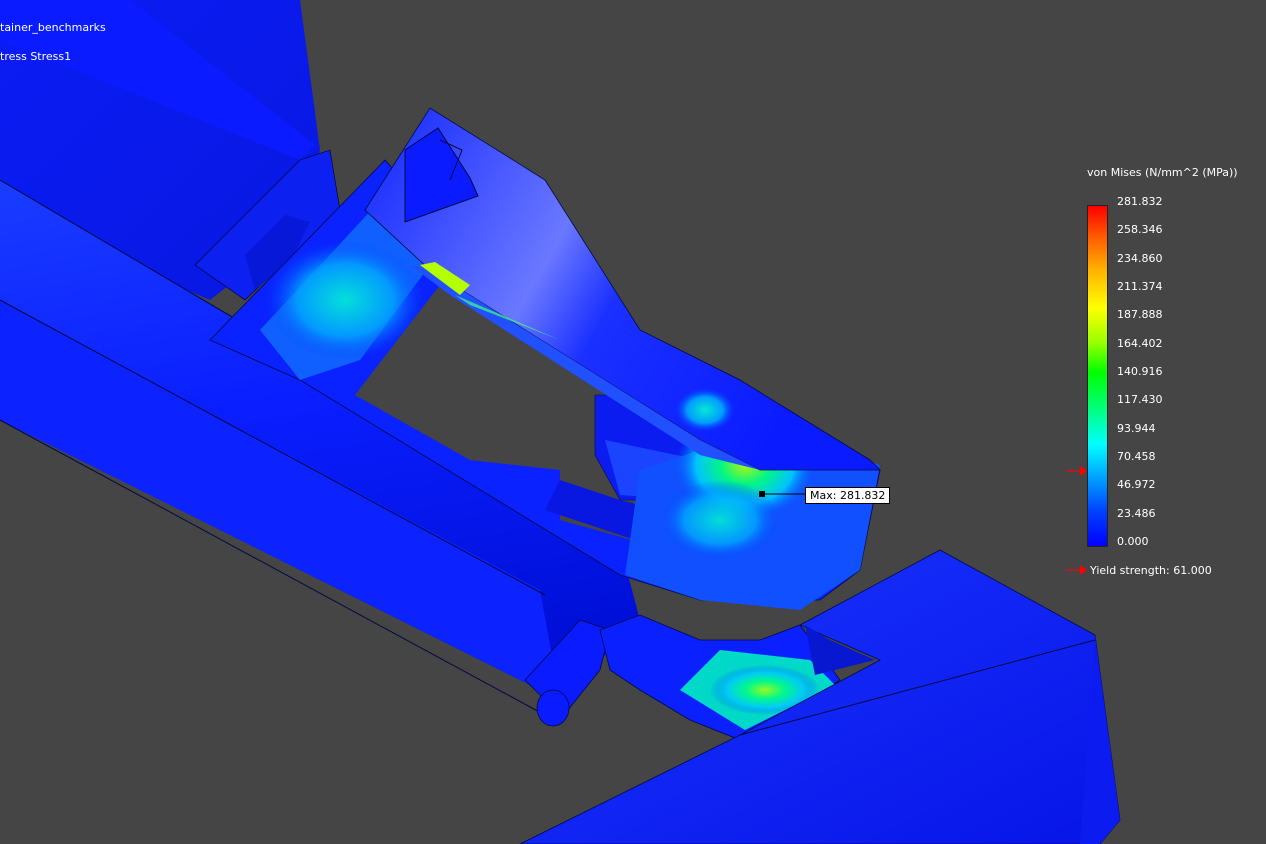 Image resolution: width=1266 pixels, height=844 pixels. I want to click on yield-strength-label: Yield strength: 61.000, so click(1151, 570).